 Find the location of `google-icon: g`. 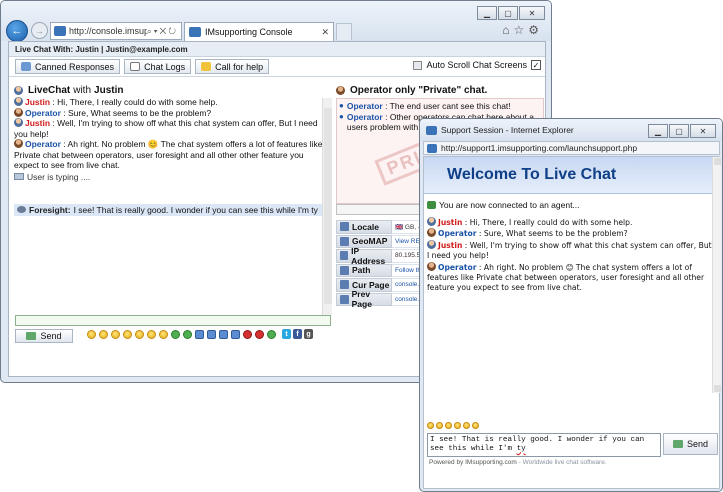

google-icon: g is located at coordinates (308, 334).